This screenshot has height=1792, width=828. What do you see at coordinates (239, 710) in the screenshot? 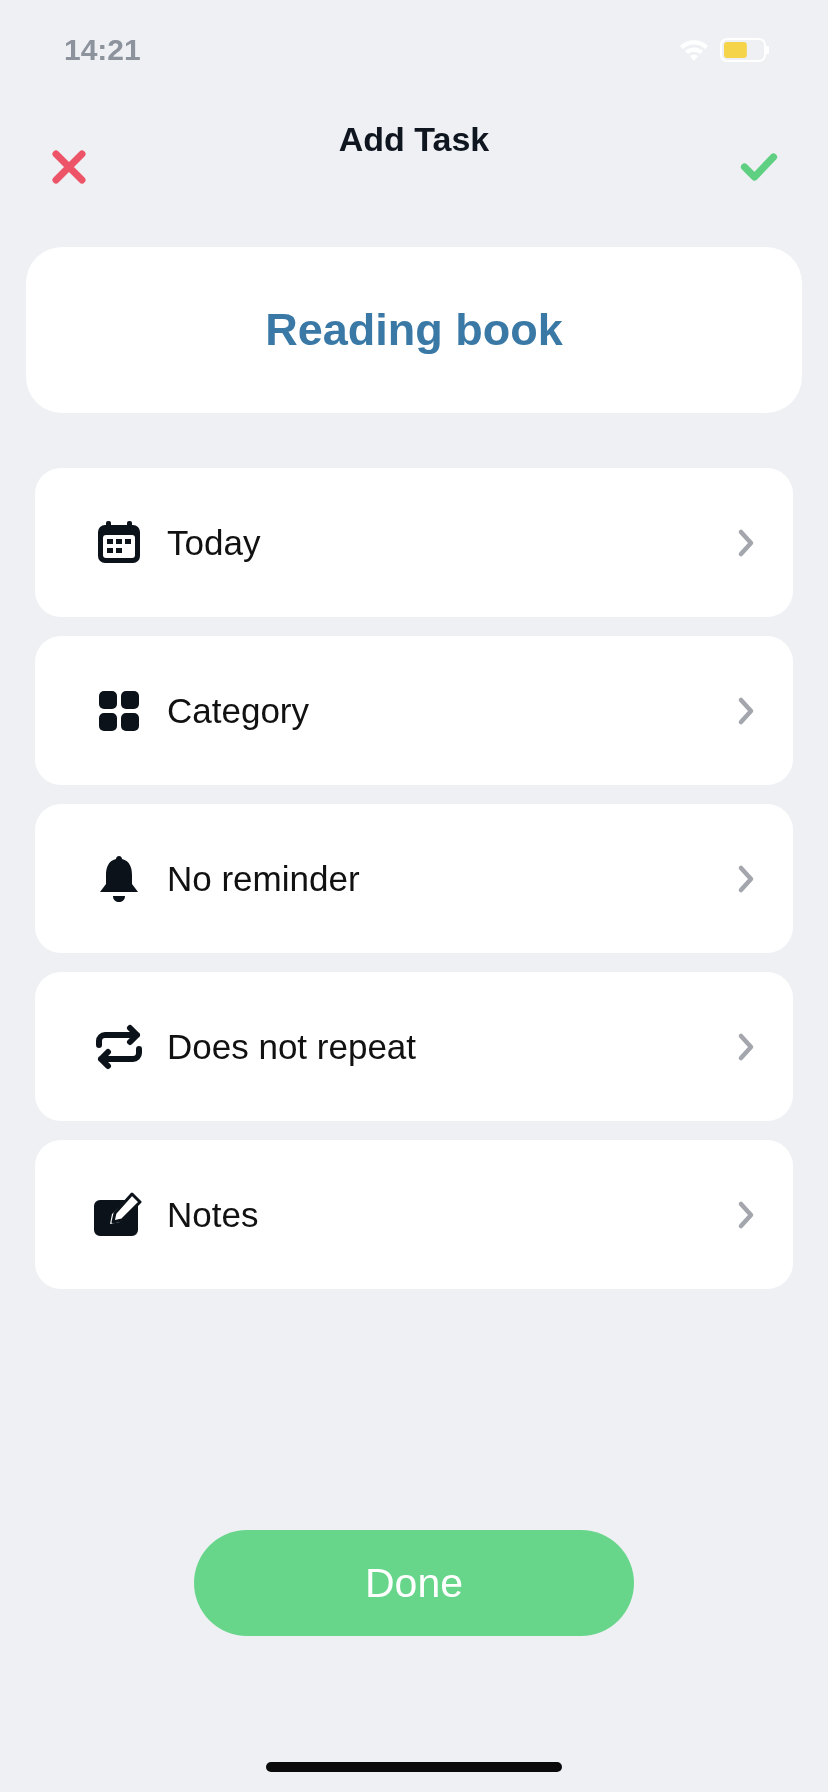
I see `option-label: Category` at bounding box center [239, 710].